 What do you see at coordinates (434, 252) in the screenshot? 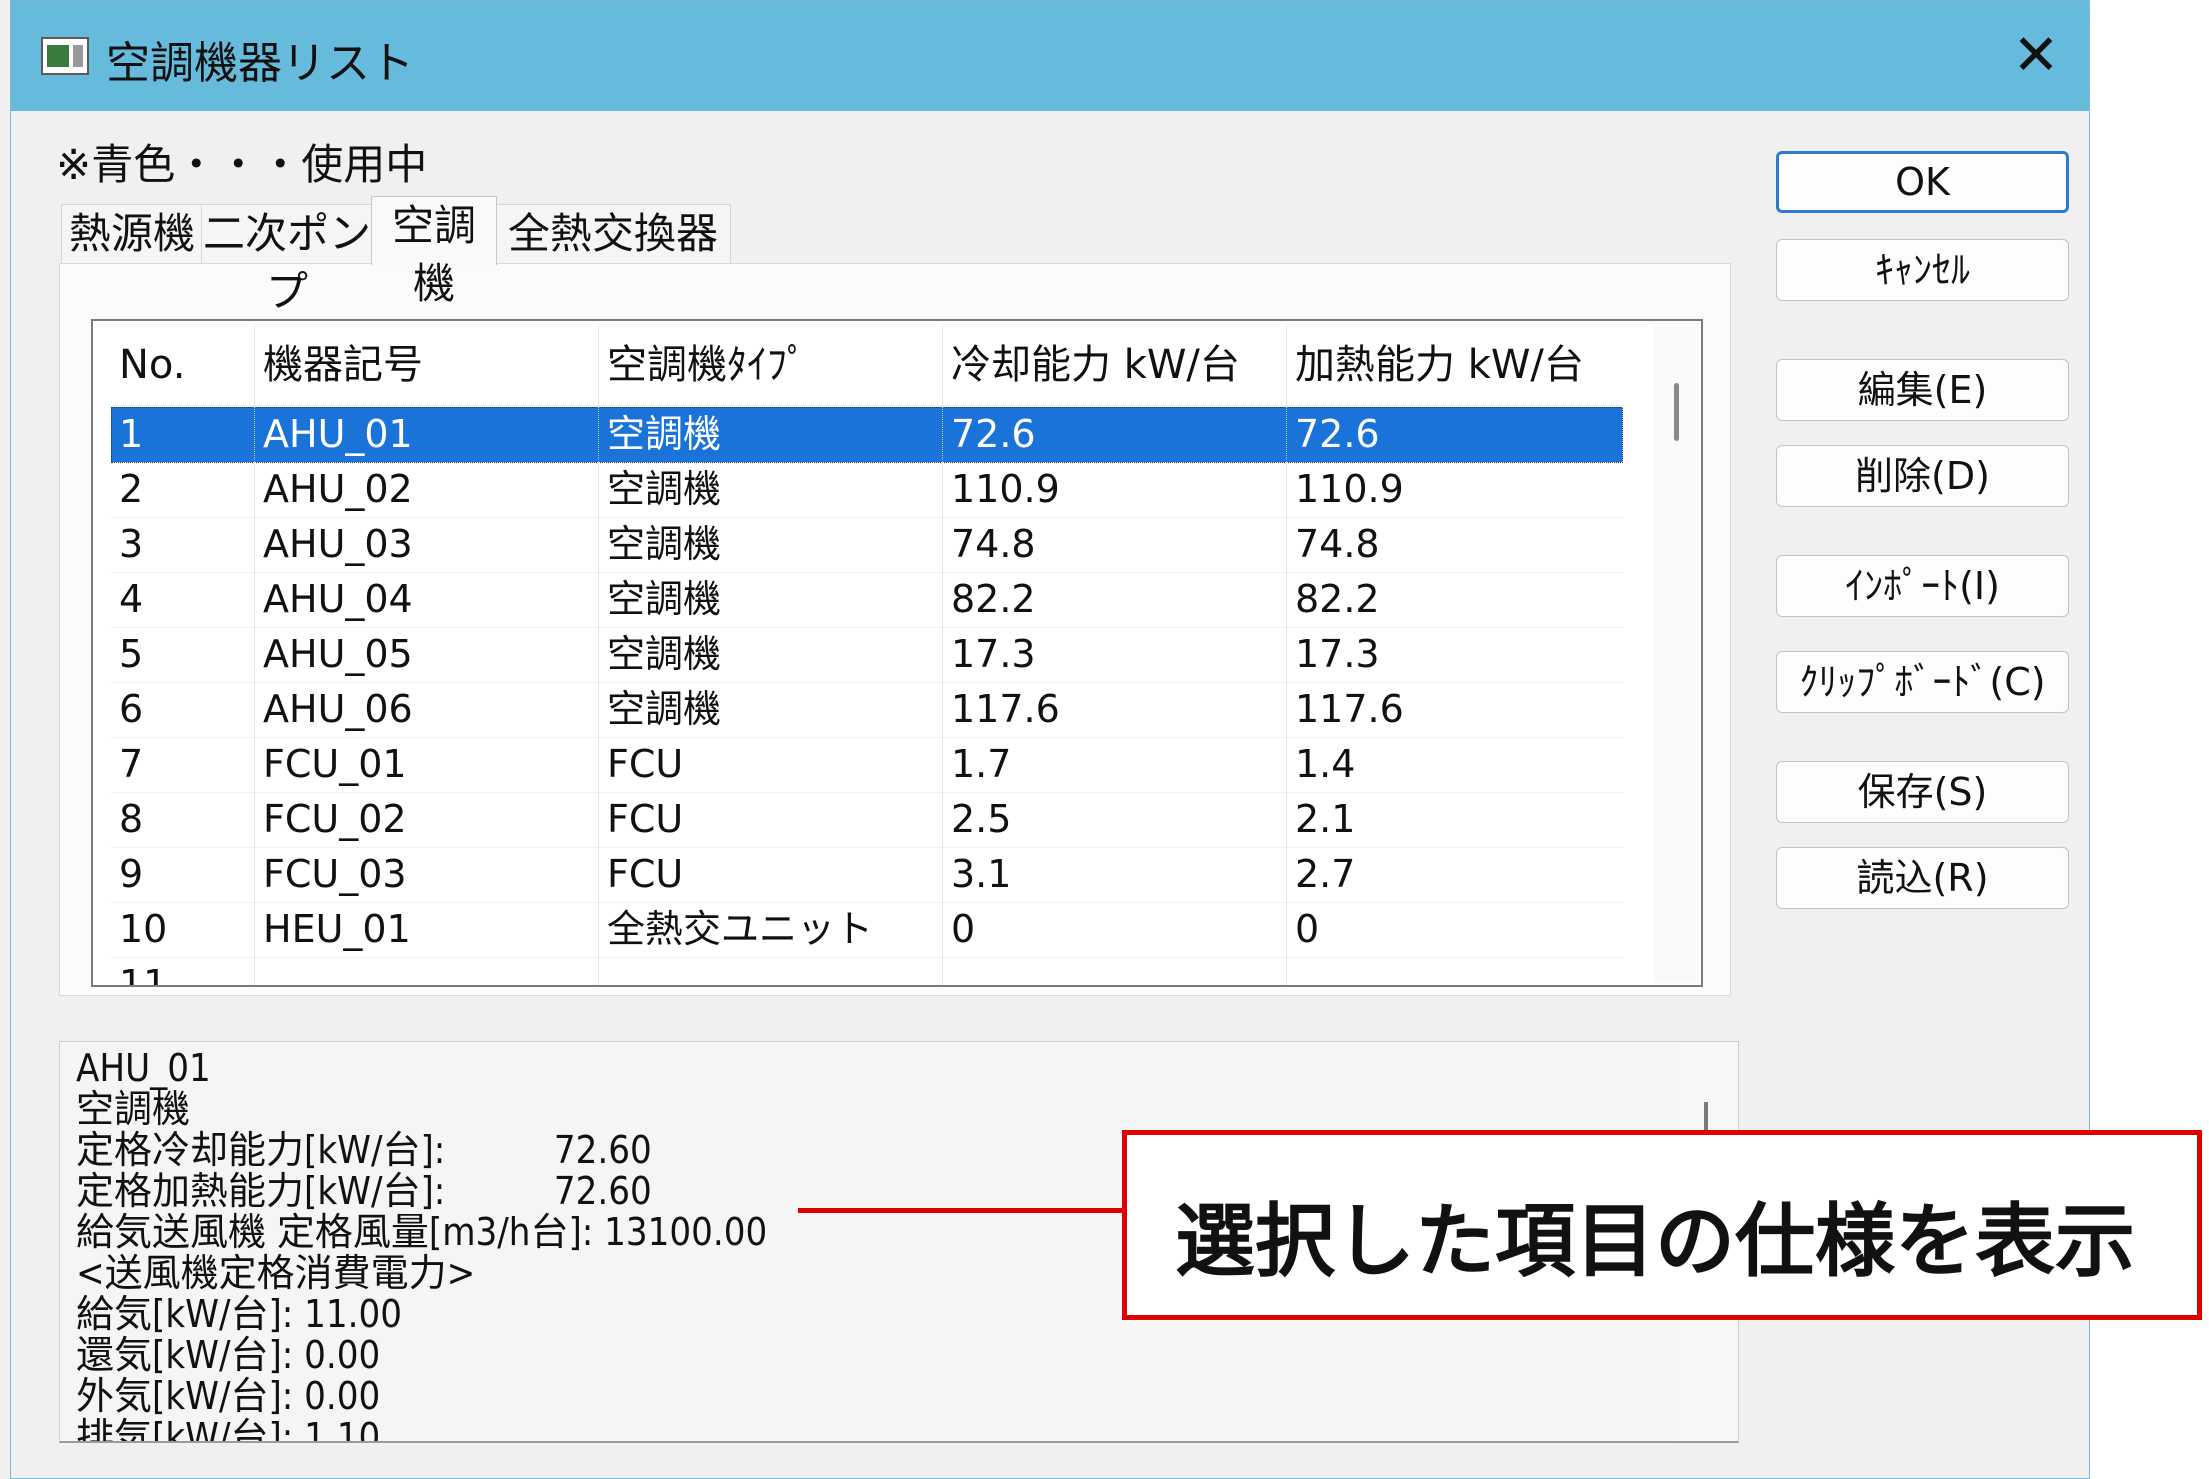
I see `tab-air-handler: 空調機` at bounding box center [434, 252].